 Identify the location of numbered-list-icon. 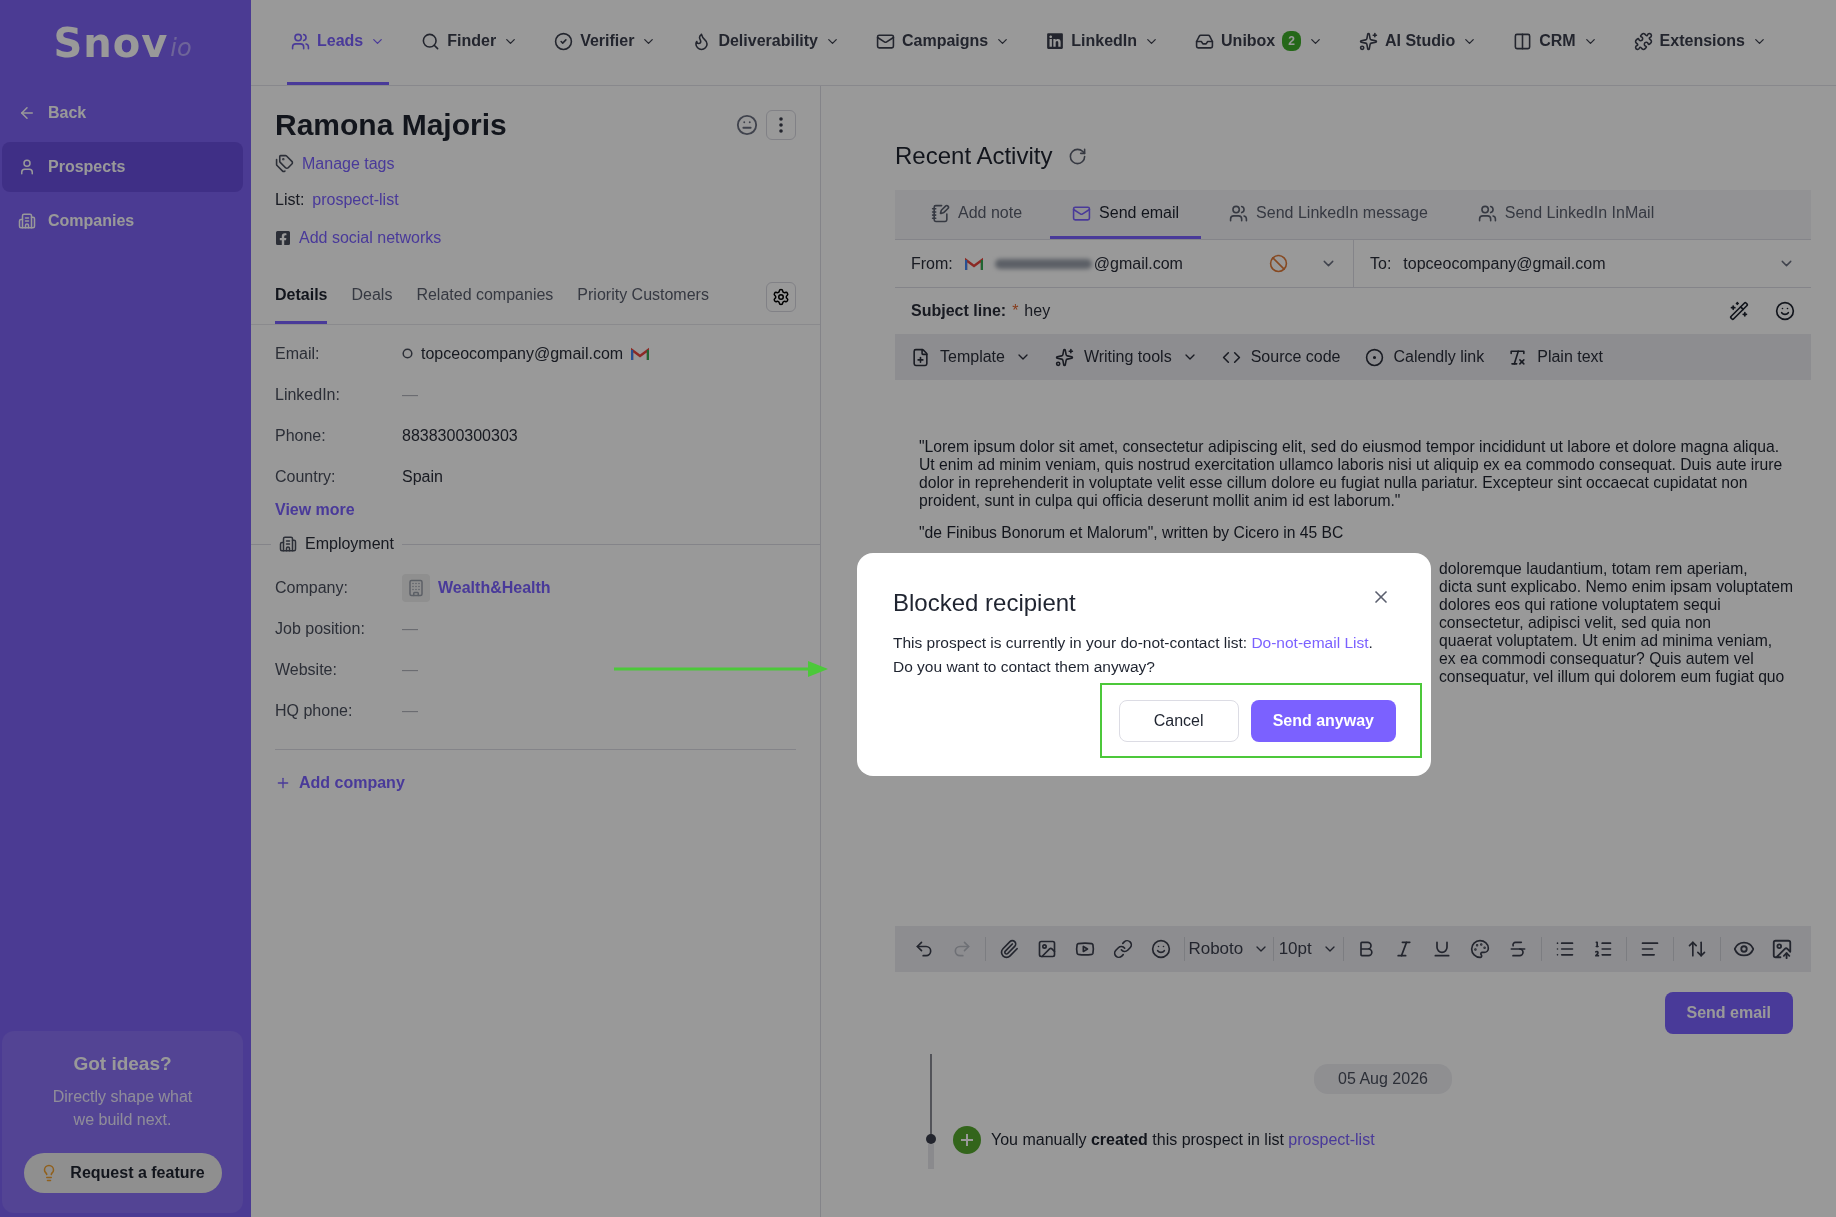
(1603, 949).